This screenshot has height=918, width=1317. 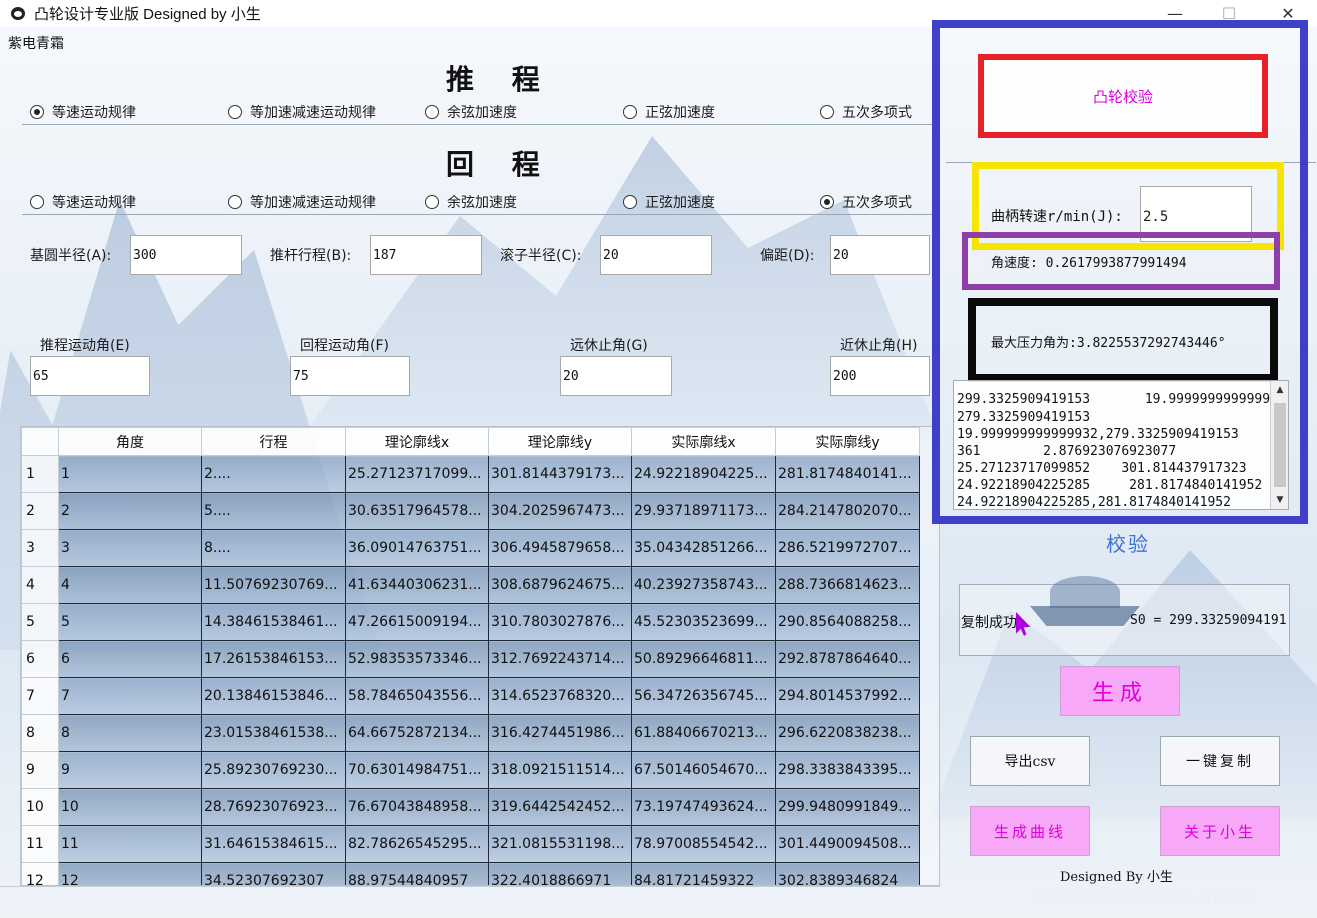 What do you see at coordinates (130, 474) in the screenshot?
I see `angle-cell: 1` at bounding box center [130, 474].